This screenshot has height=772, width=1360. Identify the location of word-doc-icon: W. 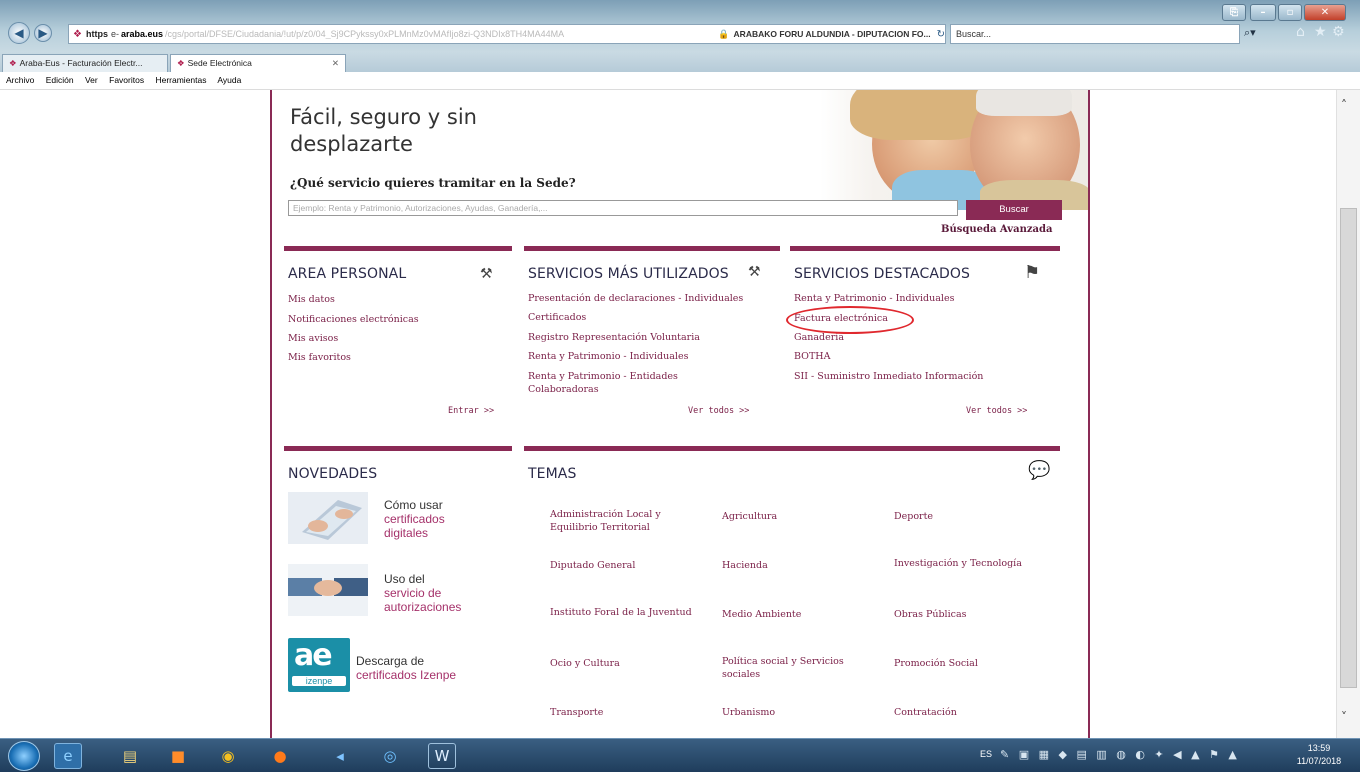
(442, 756).